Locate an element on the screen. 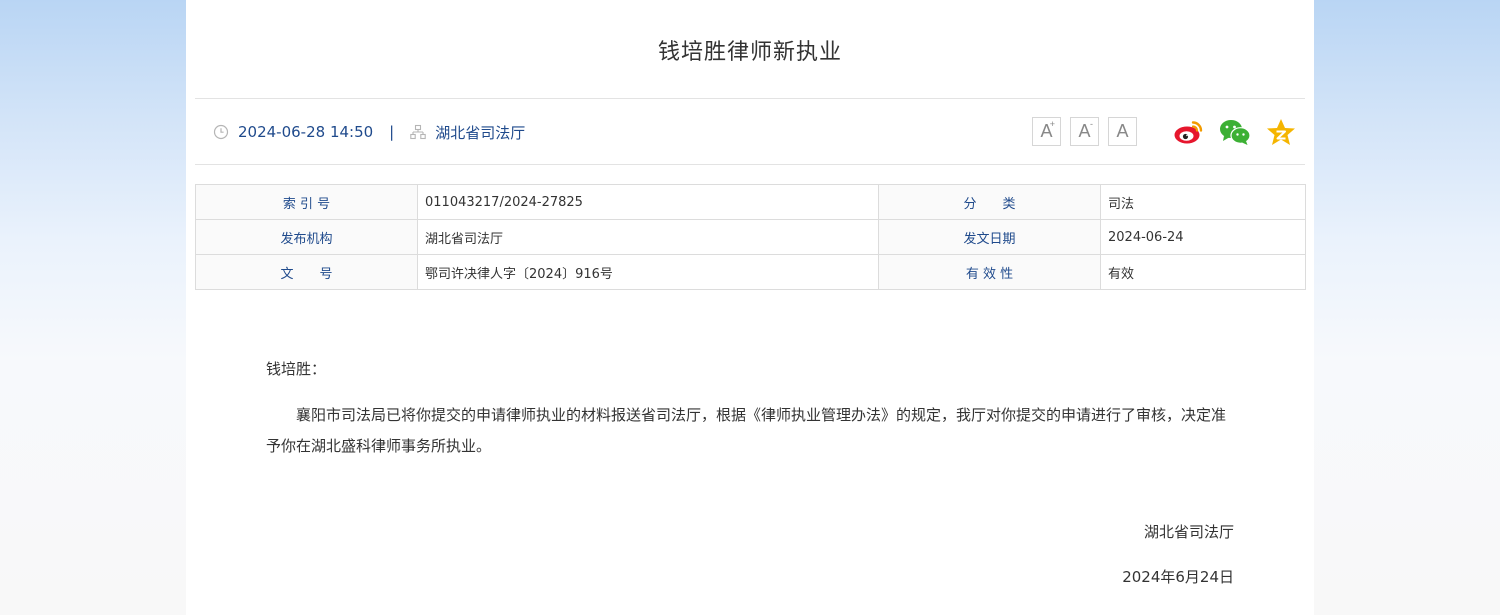 The image size is (1500, 615). qzone-icon is located at coordinates (1281, 131).